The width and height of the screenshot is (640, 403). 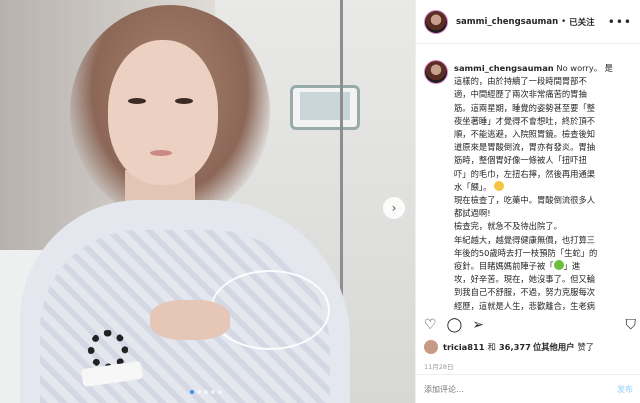 What do you see at coordinates (504, 68) in the screenshot?
I see `caption-username: sammi_chengsauman` at bounding box center [504, 68].